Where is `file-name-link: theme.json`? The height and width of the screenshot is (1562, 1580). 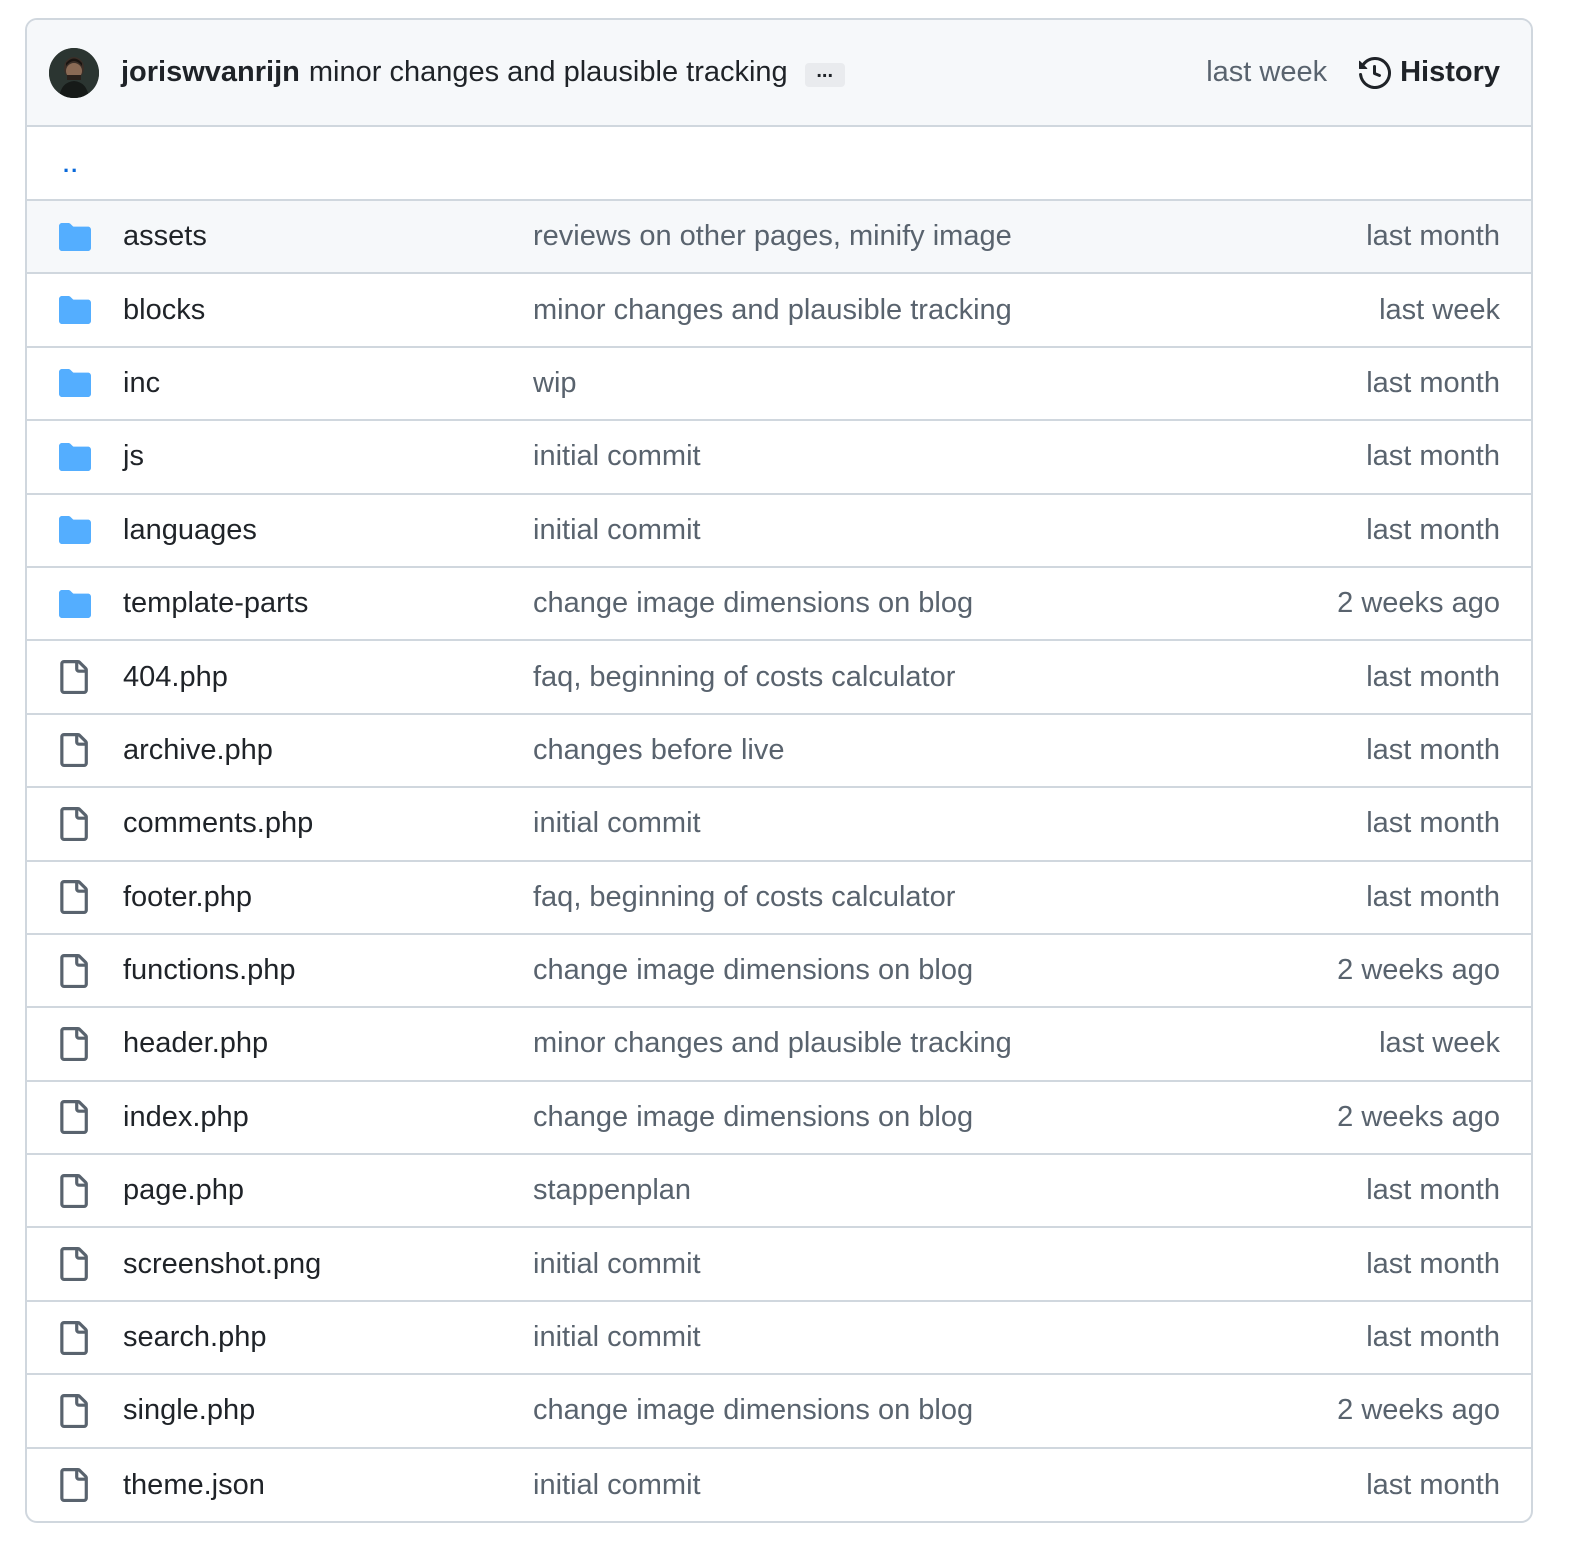 file-name-link: theme.json is located at coordinates (328, 1485).